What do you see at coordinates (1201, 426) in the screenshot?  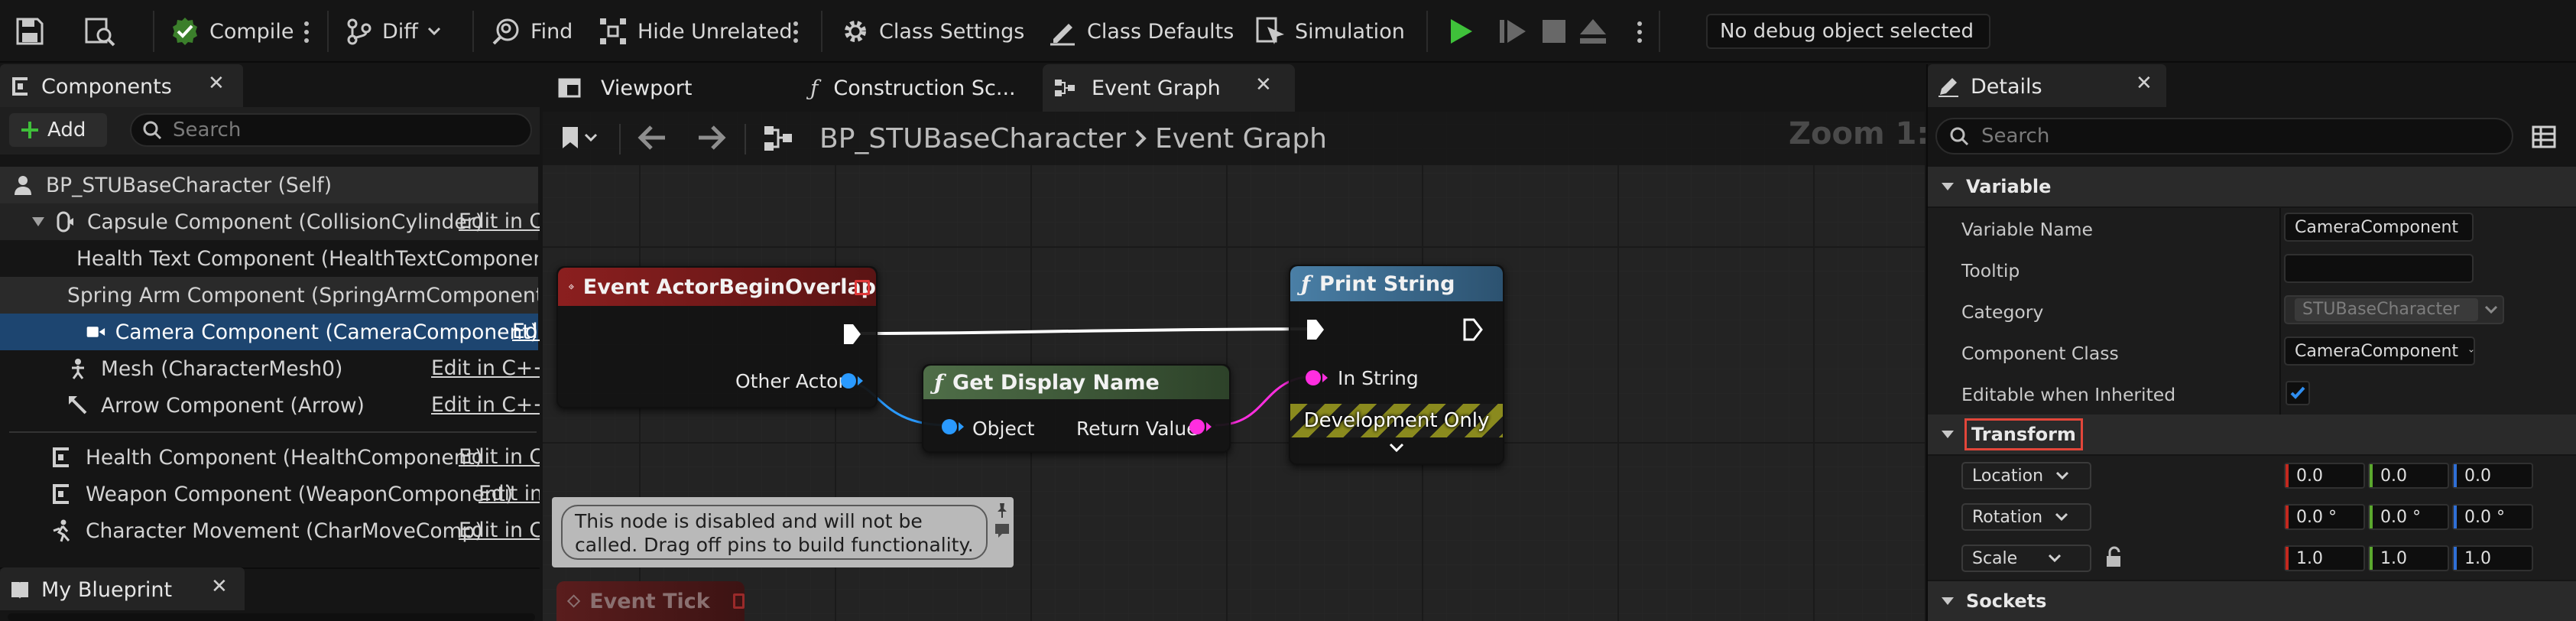 I see `string-out-pin-icon` at bounding box center [1201, 426].